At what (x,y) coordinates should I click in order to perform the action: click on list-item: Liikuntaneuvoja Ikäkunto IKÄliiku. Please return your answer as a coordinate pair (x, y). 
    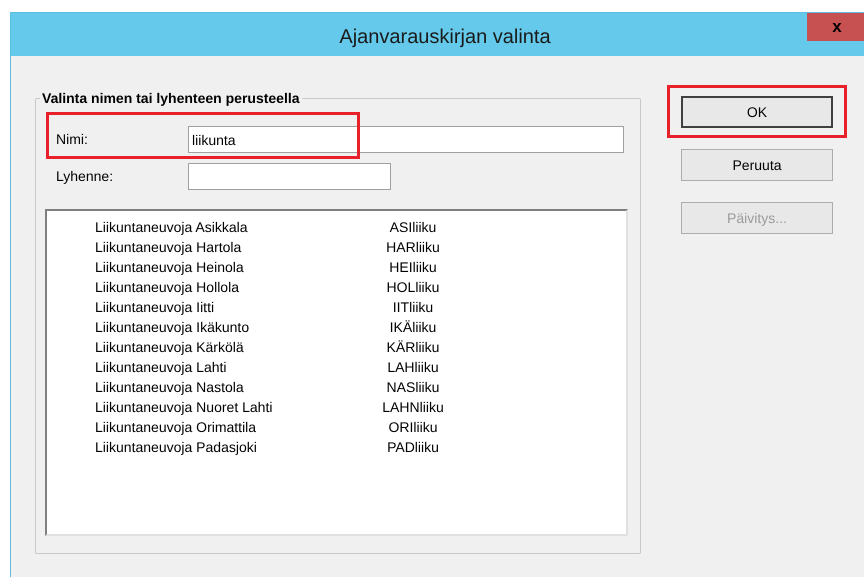
    Looking at the image, I should click on (336, 327).